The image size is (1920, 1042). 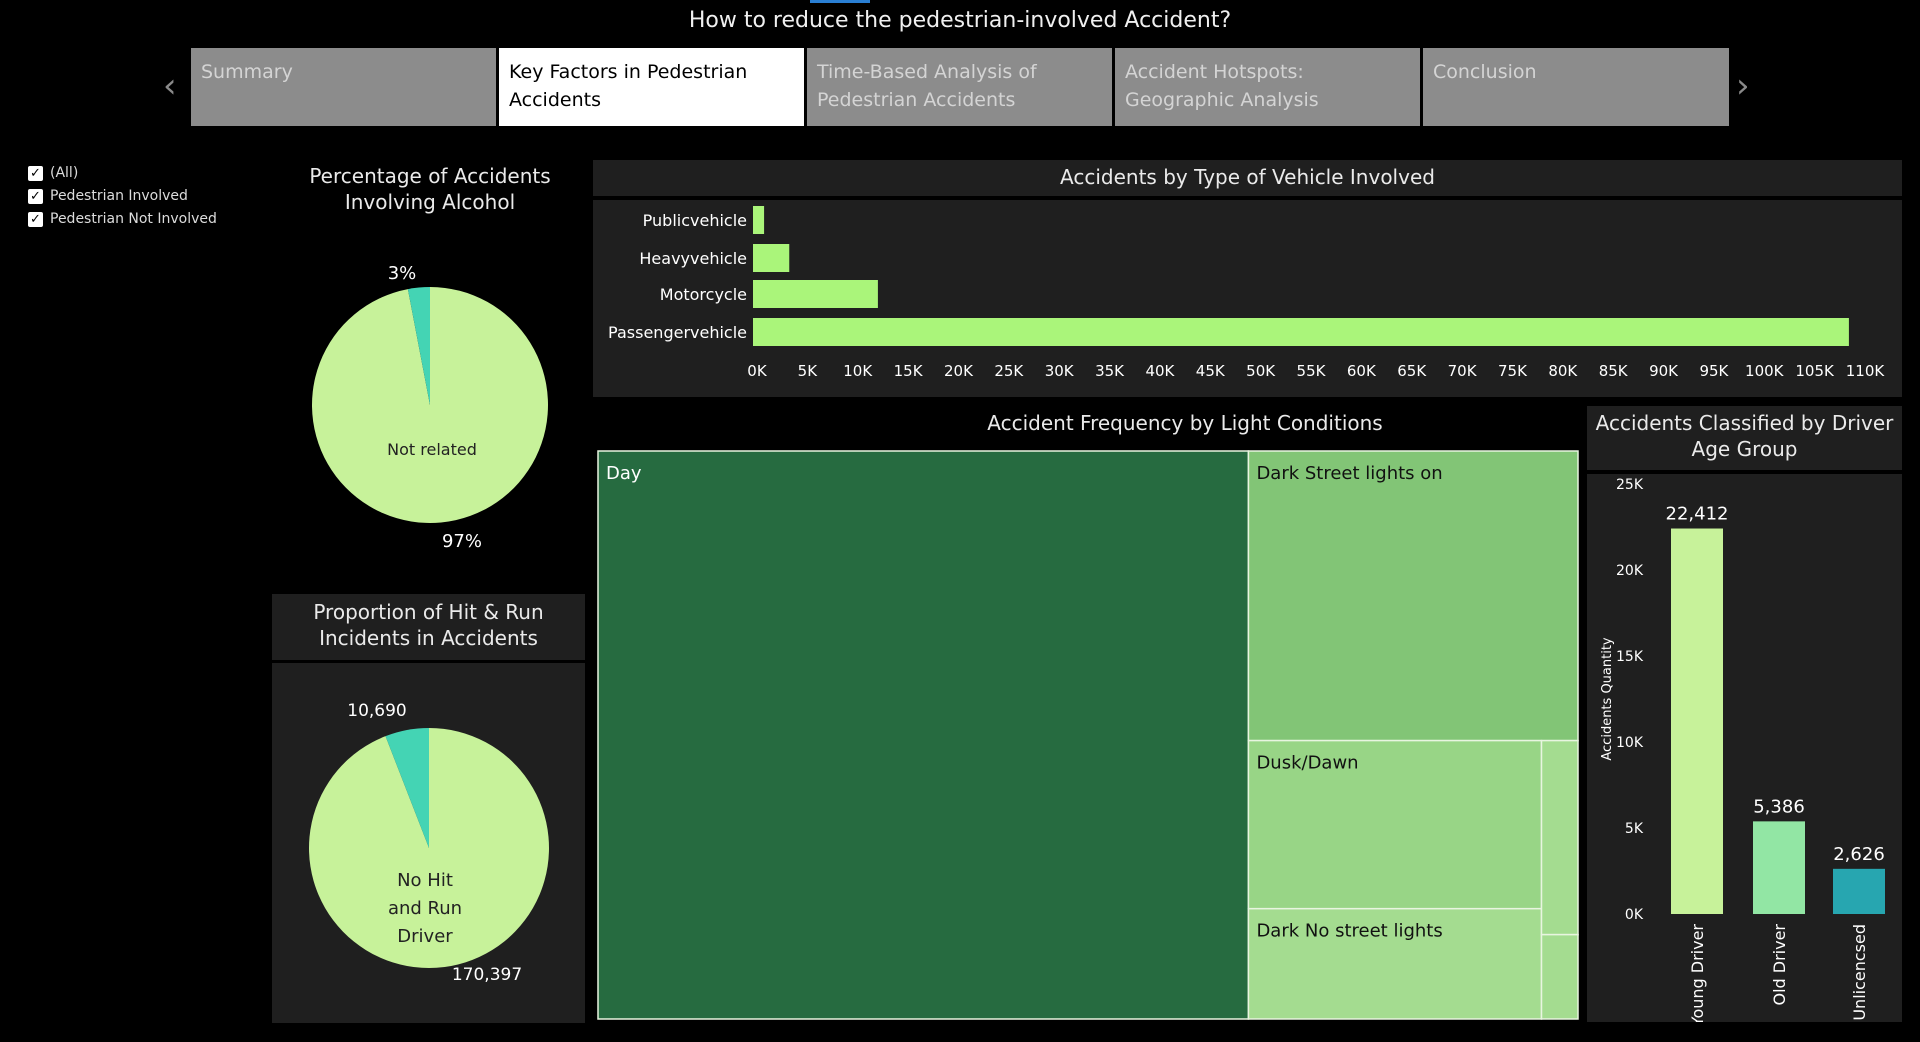 What do you see at coordinates (1744, 436) in the screenshot?
I see `age-chart-title: Accidents Classified by Driver Age Group` at bounding box center [1744, 436].